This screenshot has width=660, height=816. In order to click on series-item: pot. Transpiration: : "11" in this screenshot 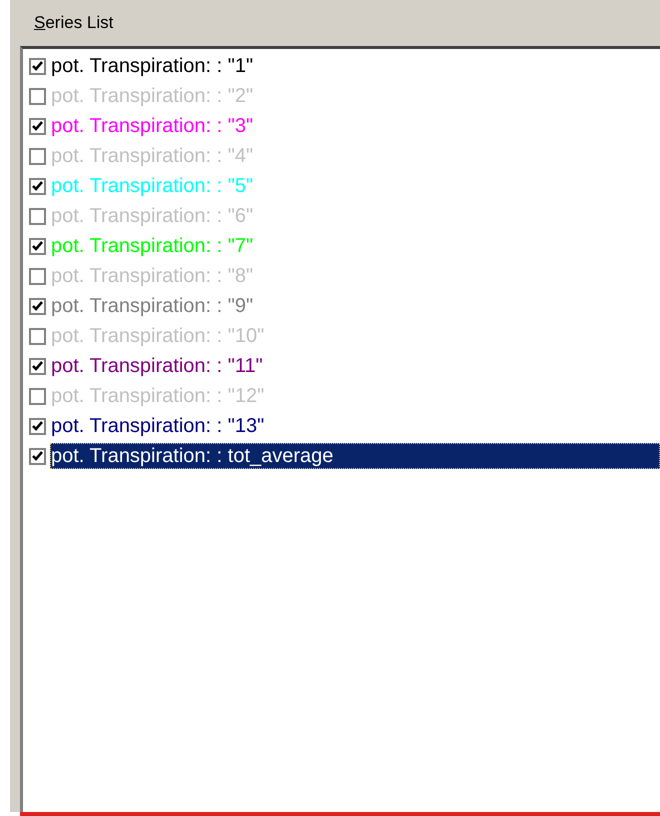, I will do `click(159, 366)`.